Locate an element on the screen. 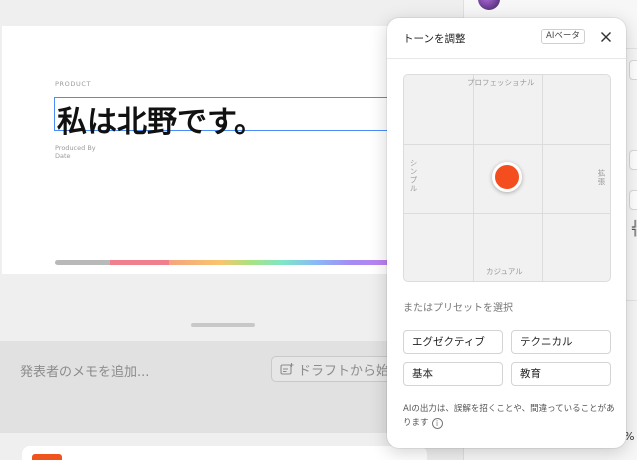 The image size is (637, 460). tone-grid: プロフェッショナル カジュアル シンプル 拡張 is located at coordinates (507, 178).